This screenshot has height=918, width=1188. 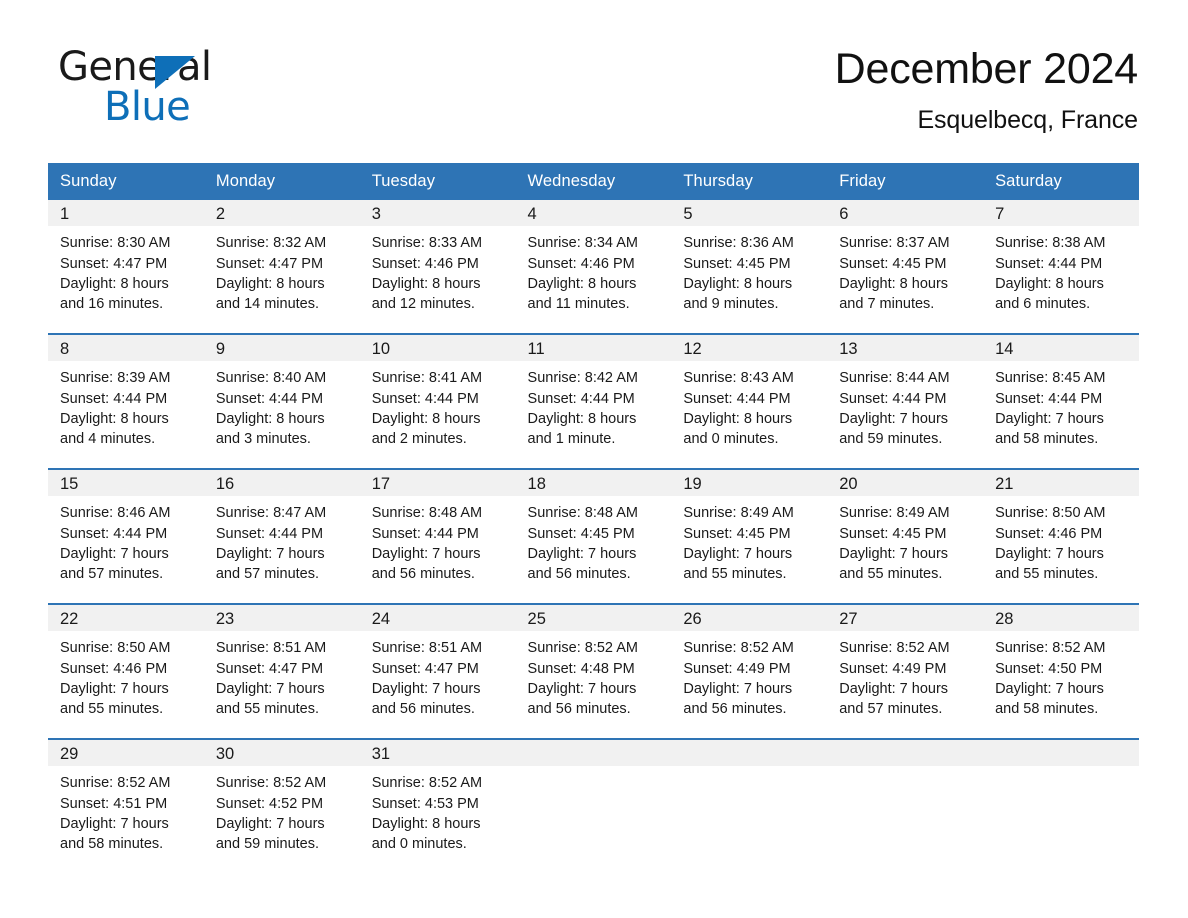 I want to click on weekday-header-tuesday: Tuesday, so click(x=437, y=182).